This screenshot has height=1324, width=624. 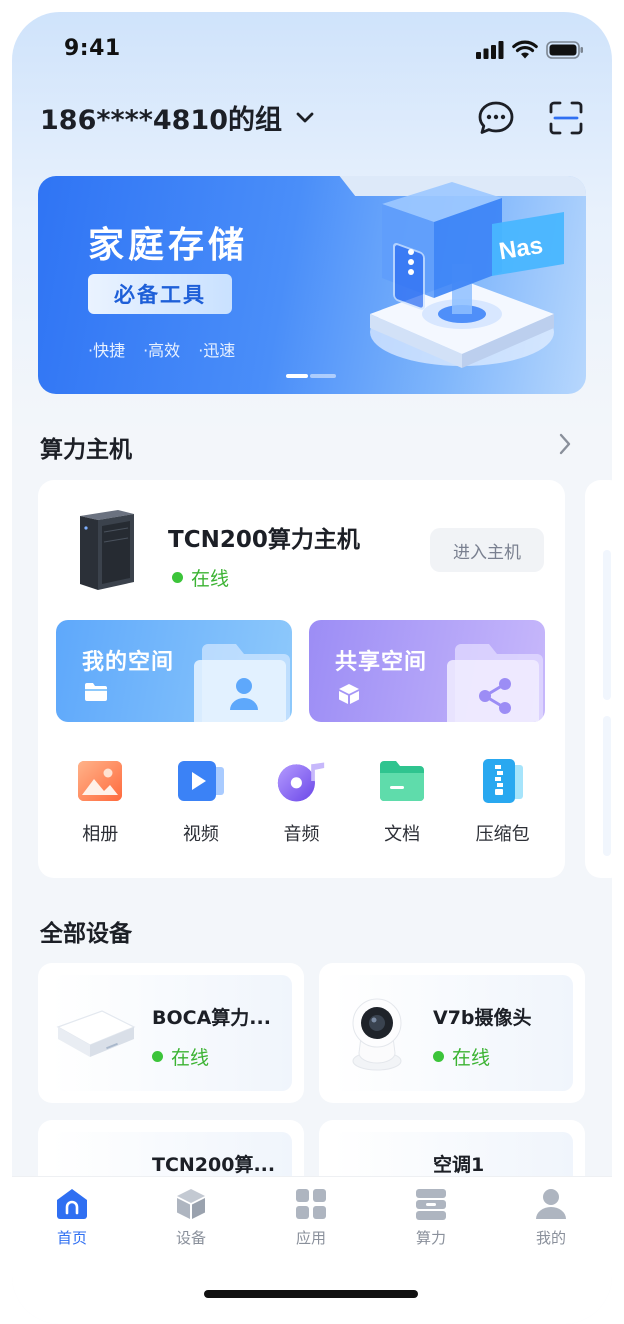 I want to click on status-bar: 9:41, so click(x=312, y=49).